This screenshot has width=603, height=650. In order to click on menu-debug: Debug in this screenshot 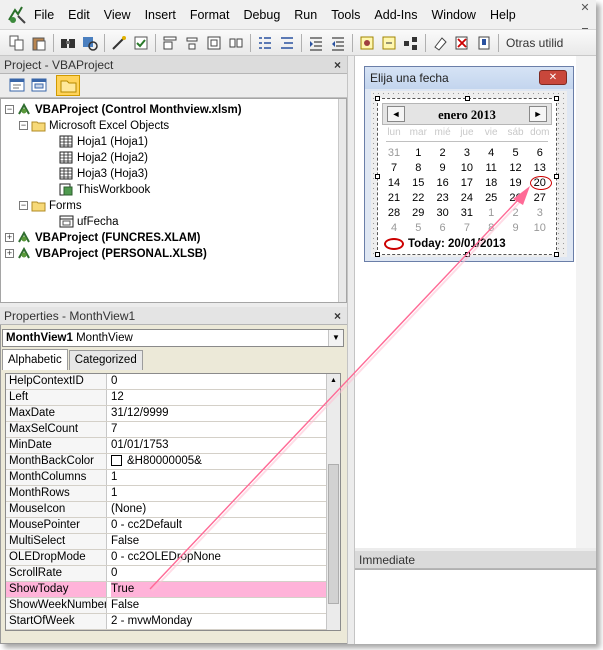, I will do `click(261, 15)`.